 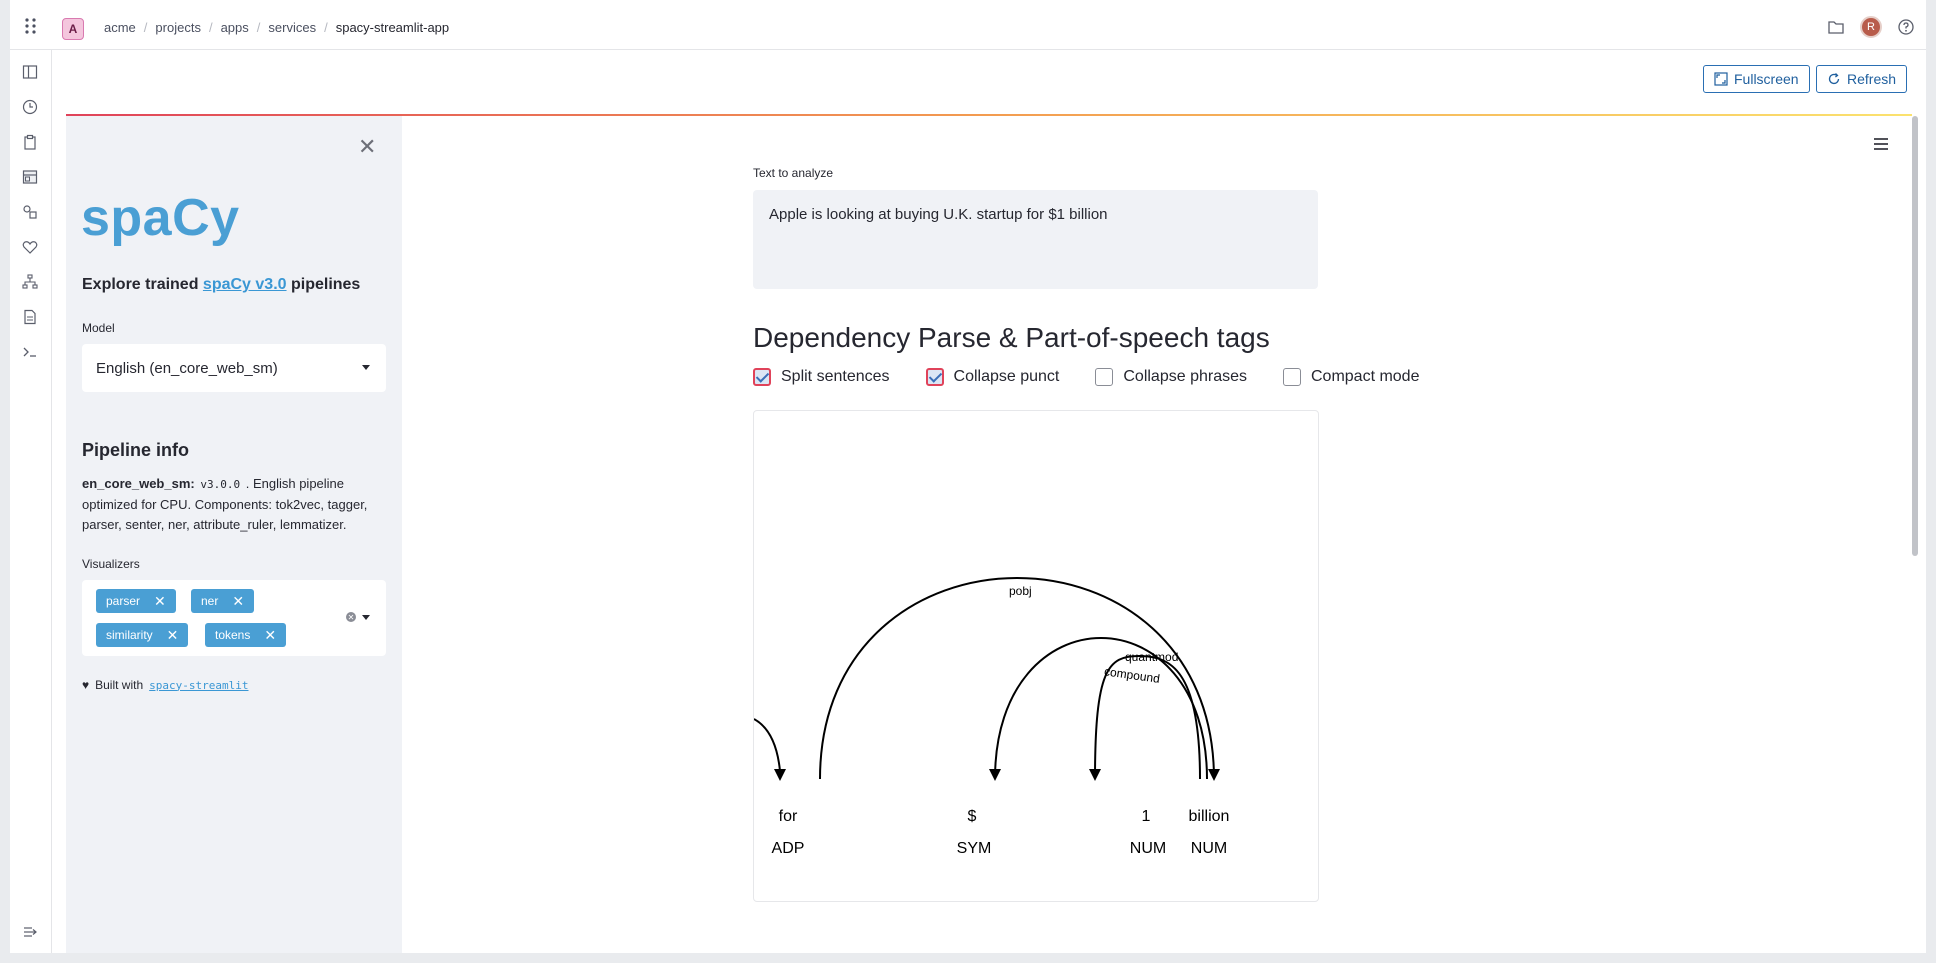 What do you see at coordinates (1209, 816) in the screenshot?
I see `token-word: billion` at bounding box center [1209, 816].